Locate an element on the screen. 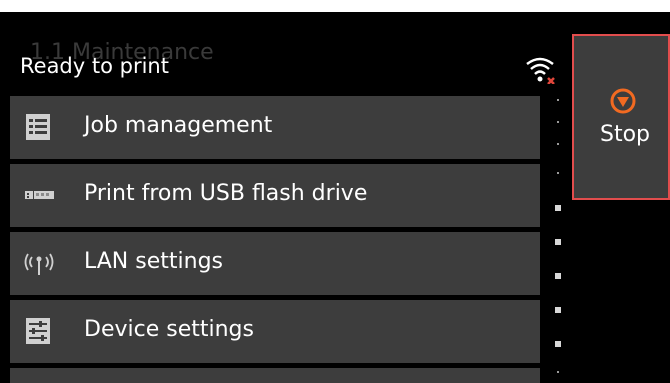  status-text: Ready to print is located at coordinates (94, 66).